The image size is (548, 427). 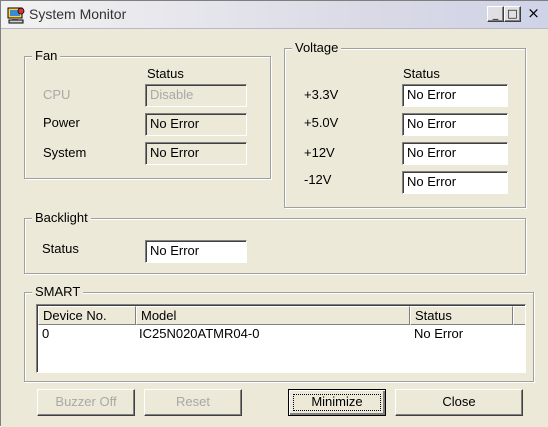 I want to click on smart-list-header: Device No. Model Status, so click(x=281, y=315).